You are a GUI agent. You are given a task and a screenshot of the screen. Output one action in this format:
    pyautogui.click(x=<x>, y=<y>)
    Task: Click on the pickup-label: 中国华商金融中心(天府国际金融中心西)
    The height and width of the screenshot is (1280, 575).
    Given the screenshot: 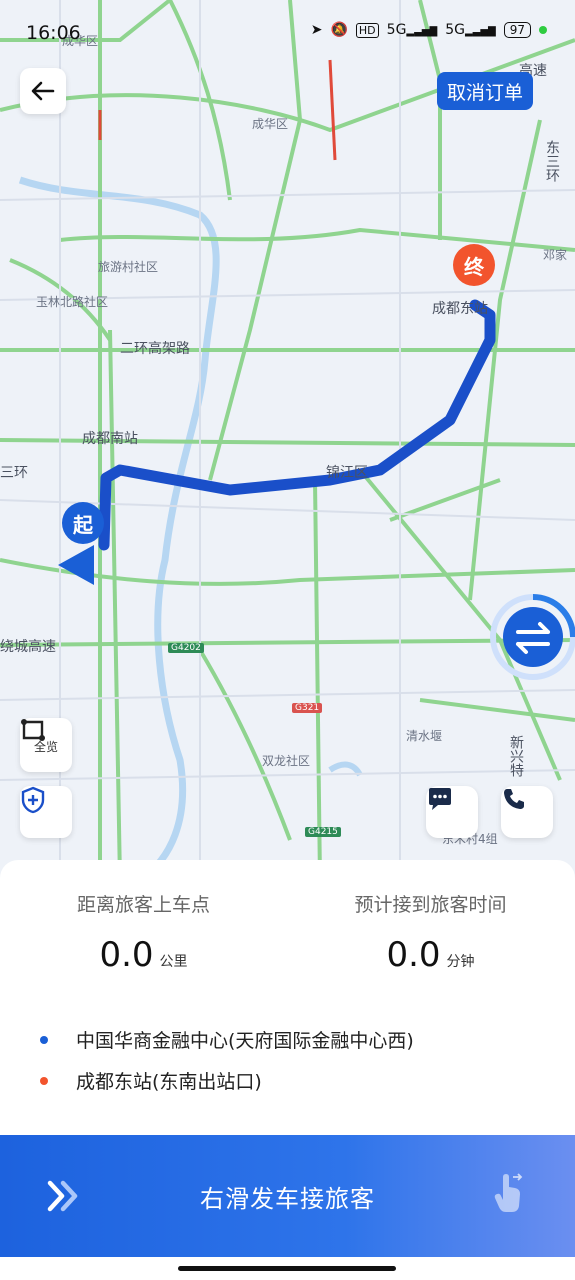 What is the action you would take?
    pyautogui.click(x=245, y=1041)
    